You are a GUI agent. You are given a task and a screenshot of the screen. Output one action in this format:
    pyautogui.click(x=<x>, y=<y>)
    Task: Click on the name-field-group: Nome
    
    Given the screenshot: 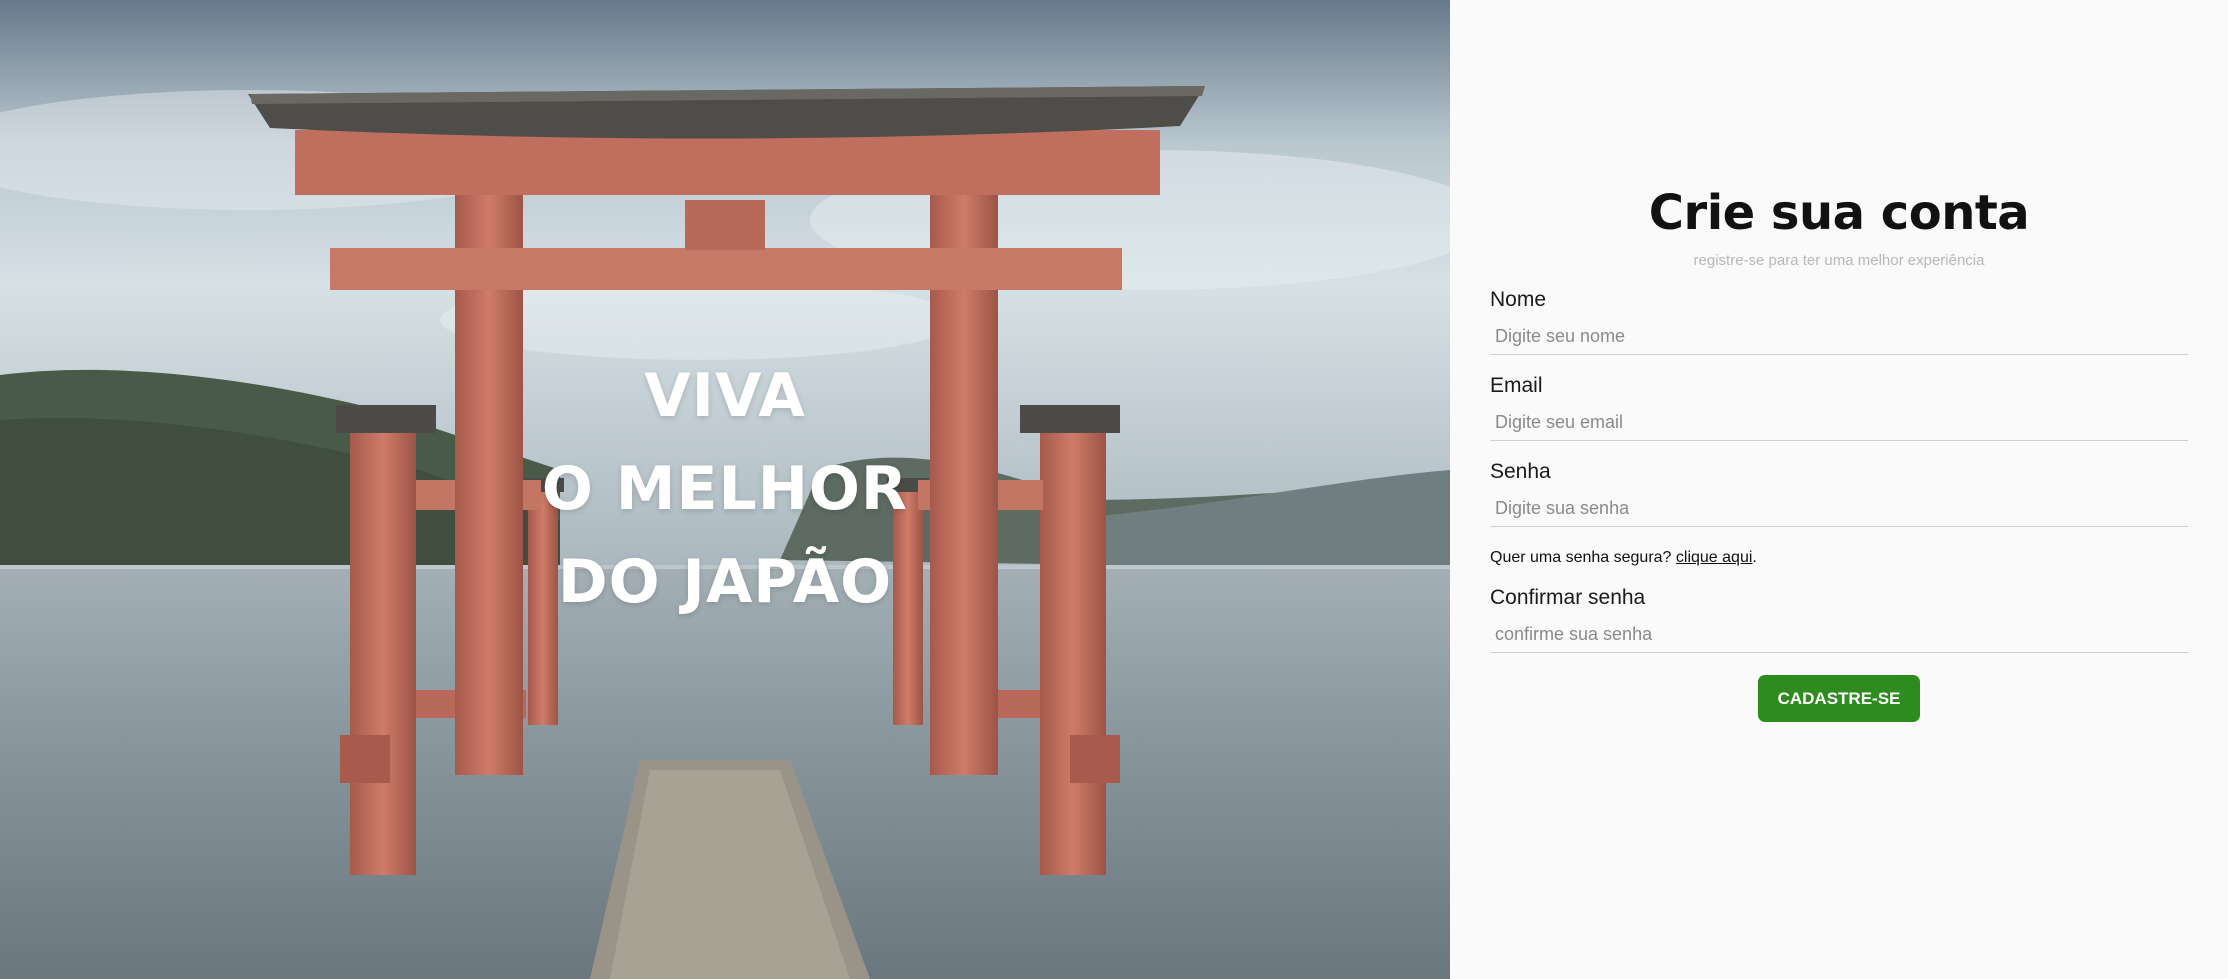 What is the action you would take?
    pyautogui.click(x=1839, y=321)
    